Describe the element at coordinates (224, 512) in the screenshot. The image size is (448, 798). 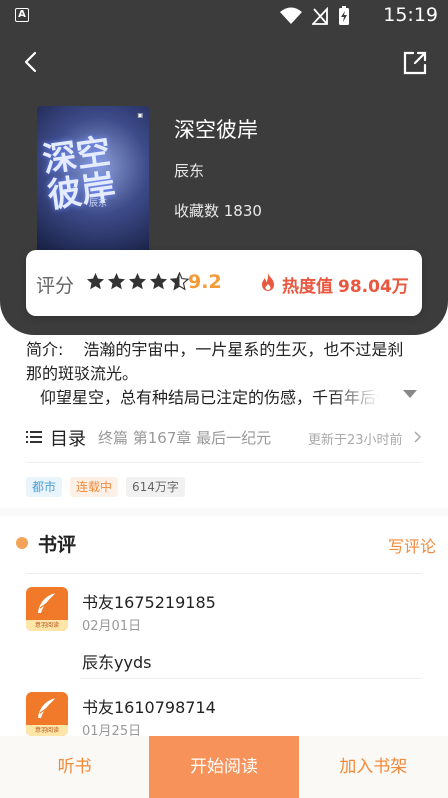
I see `section-gap` at that location.